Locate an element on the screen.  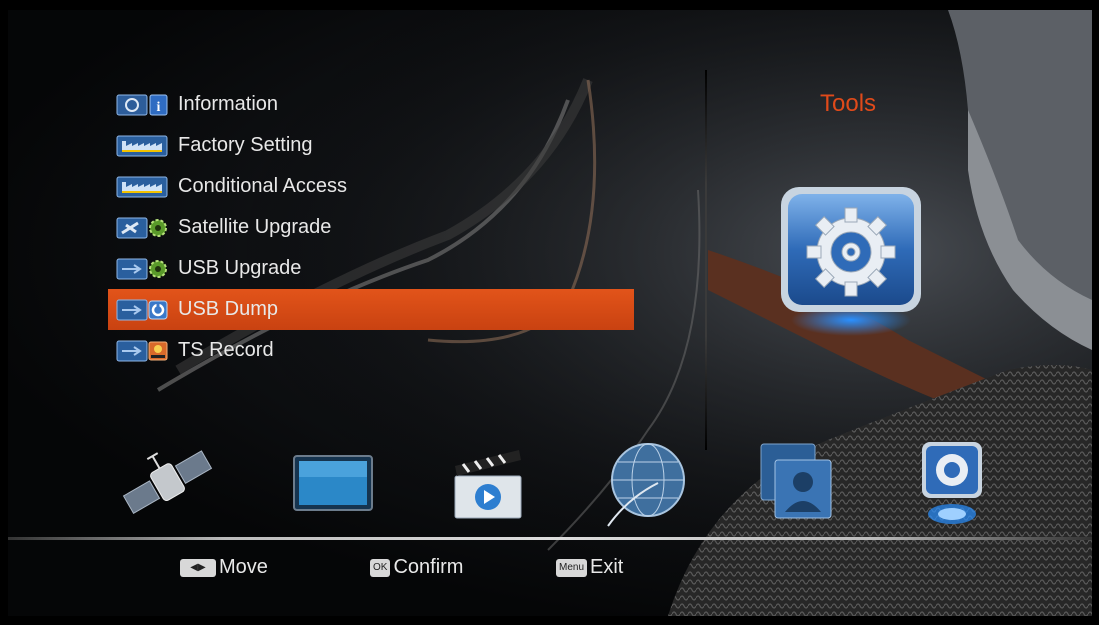
usb-gear-icon is located at coordinates (142, 269).